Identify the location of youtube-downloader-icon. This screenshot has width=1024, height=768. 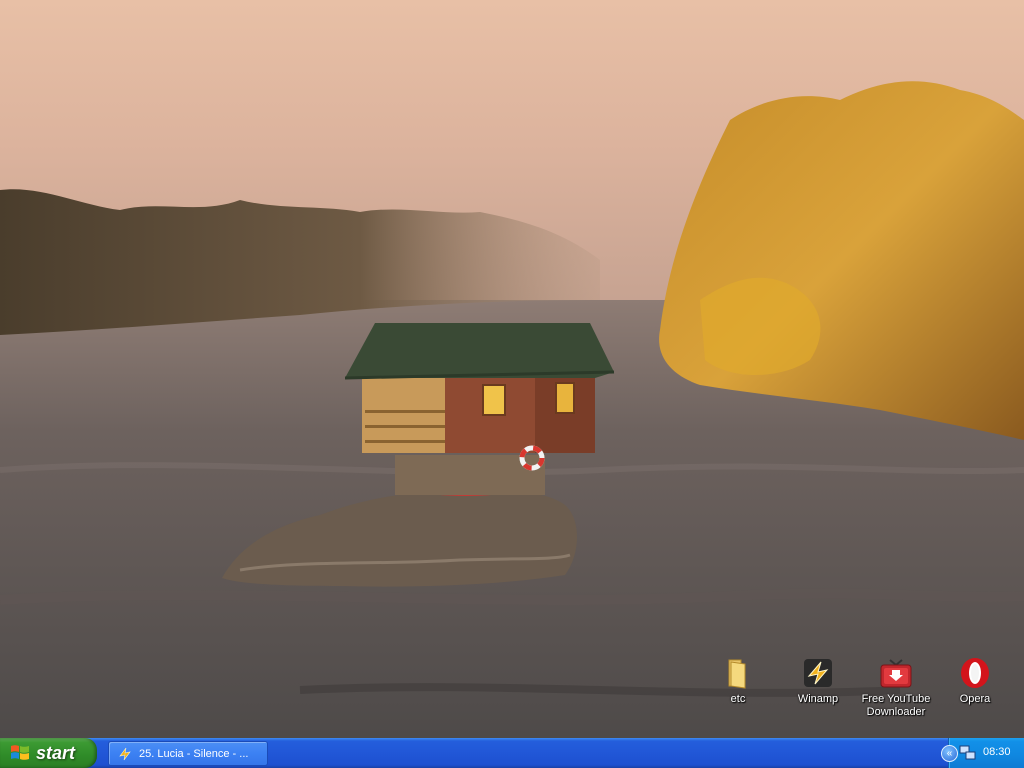
(896, 673).